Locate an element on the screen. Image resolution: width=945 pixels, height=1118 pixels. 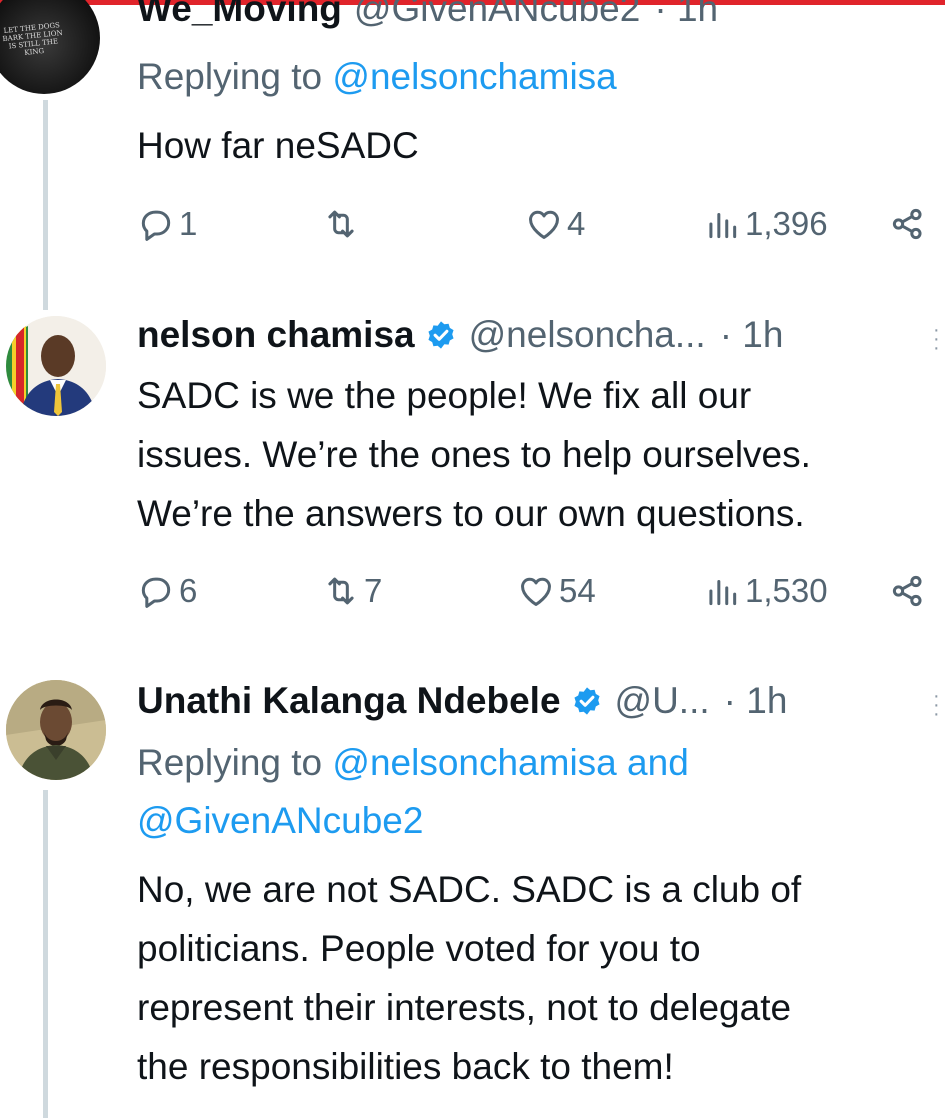
tweet-text-line: We’re the answers to our own questions. is located at coordinates (471, 513).